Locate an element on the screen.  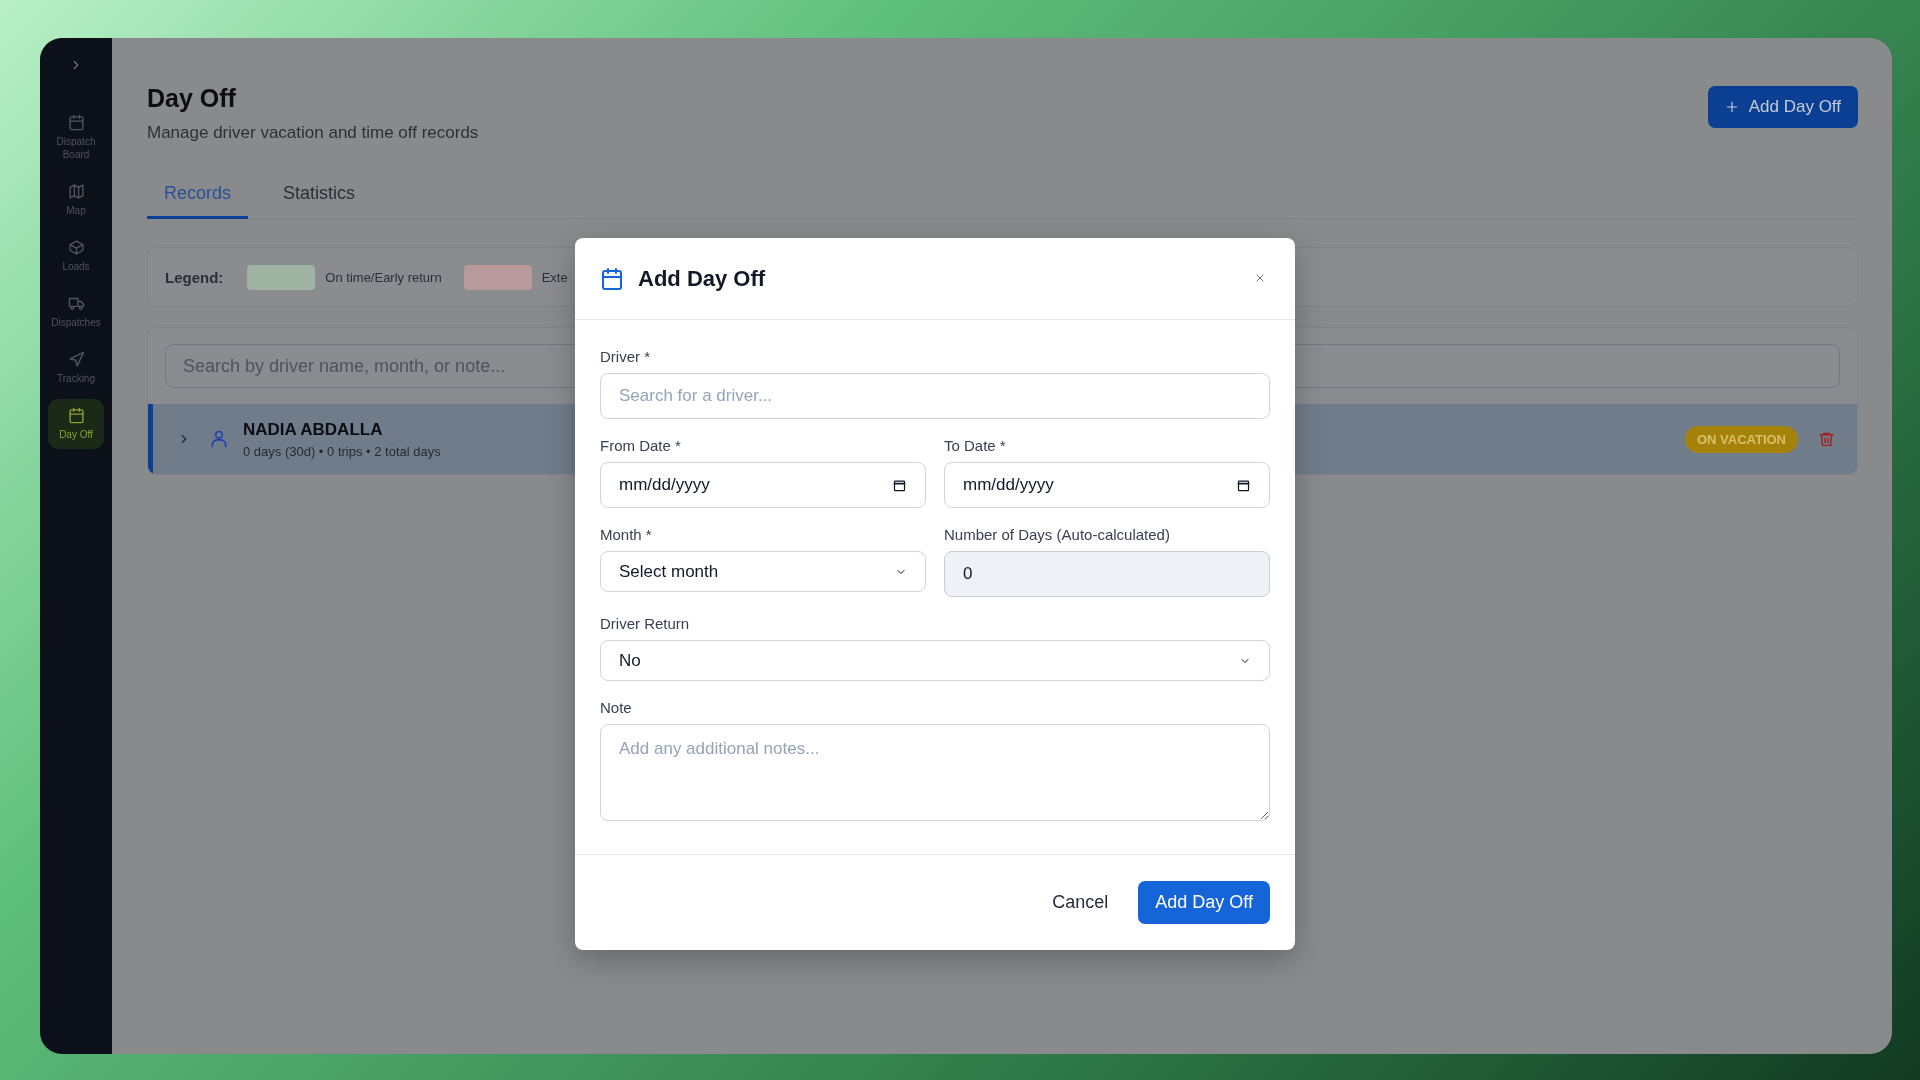
dialog-title: Add Day Off is located at coordinates (702, 278).